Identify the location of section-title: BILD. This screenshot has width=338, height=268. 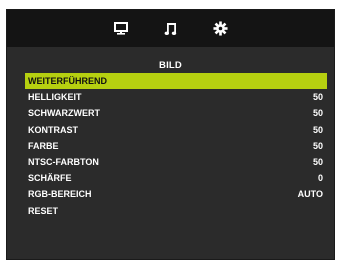
(170, 65).